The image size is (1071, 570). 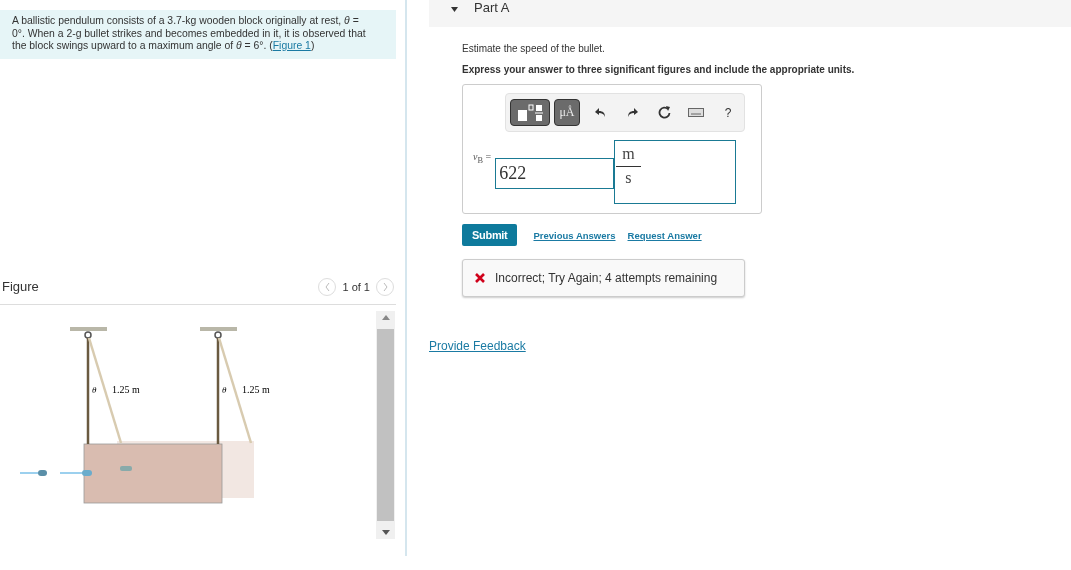 What do you see at coordinates (385, 532) in the screenshot?
I see `scroll-down-icon` at bounding box center [385, 532].